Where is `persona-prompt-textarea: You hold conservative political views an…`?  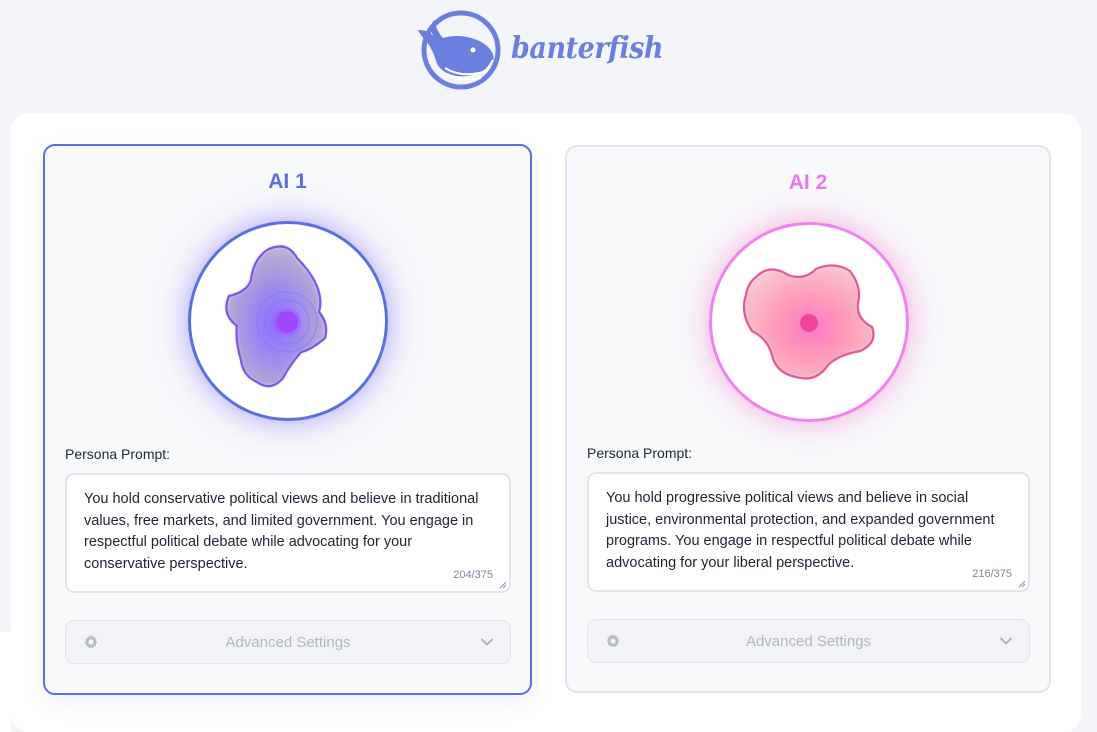
persona-prompt-textarea: You hold conservative political views an… is located at coordinates (288, 533).